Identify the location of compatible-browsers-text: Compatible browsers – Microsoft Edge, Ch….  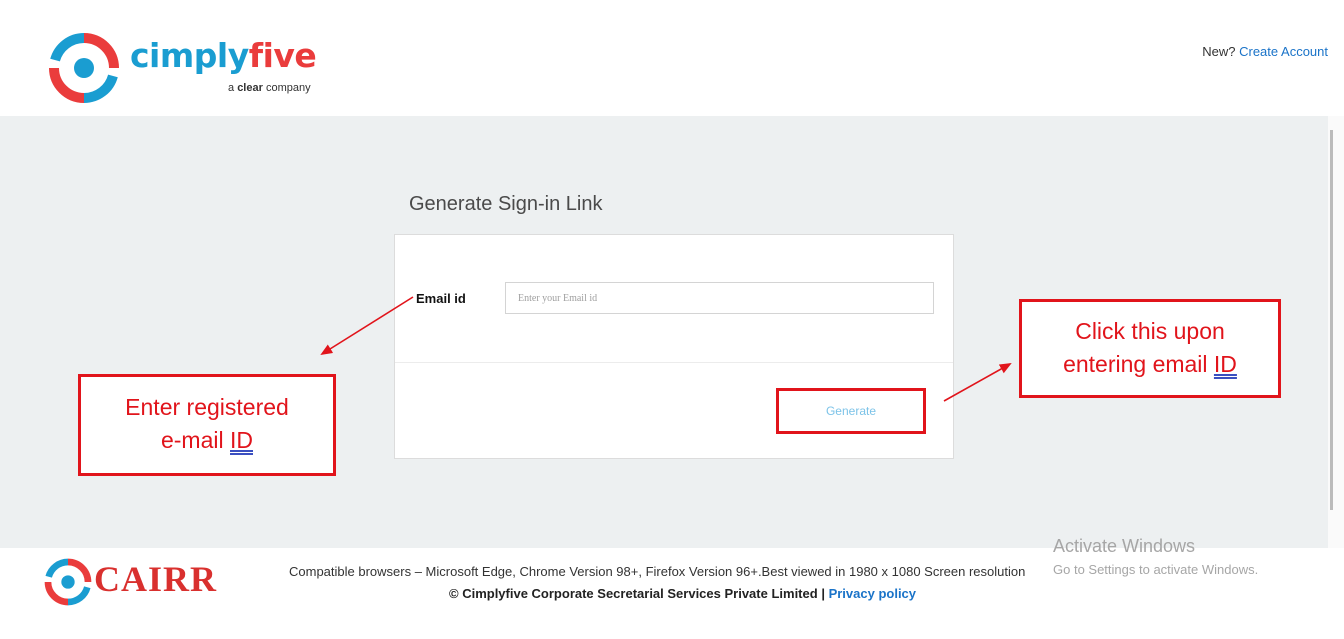
(657, 571).